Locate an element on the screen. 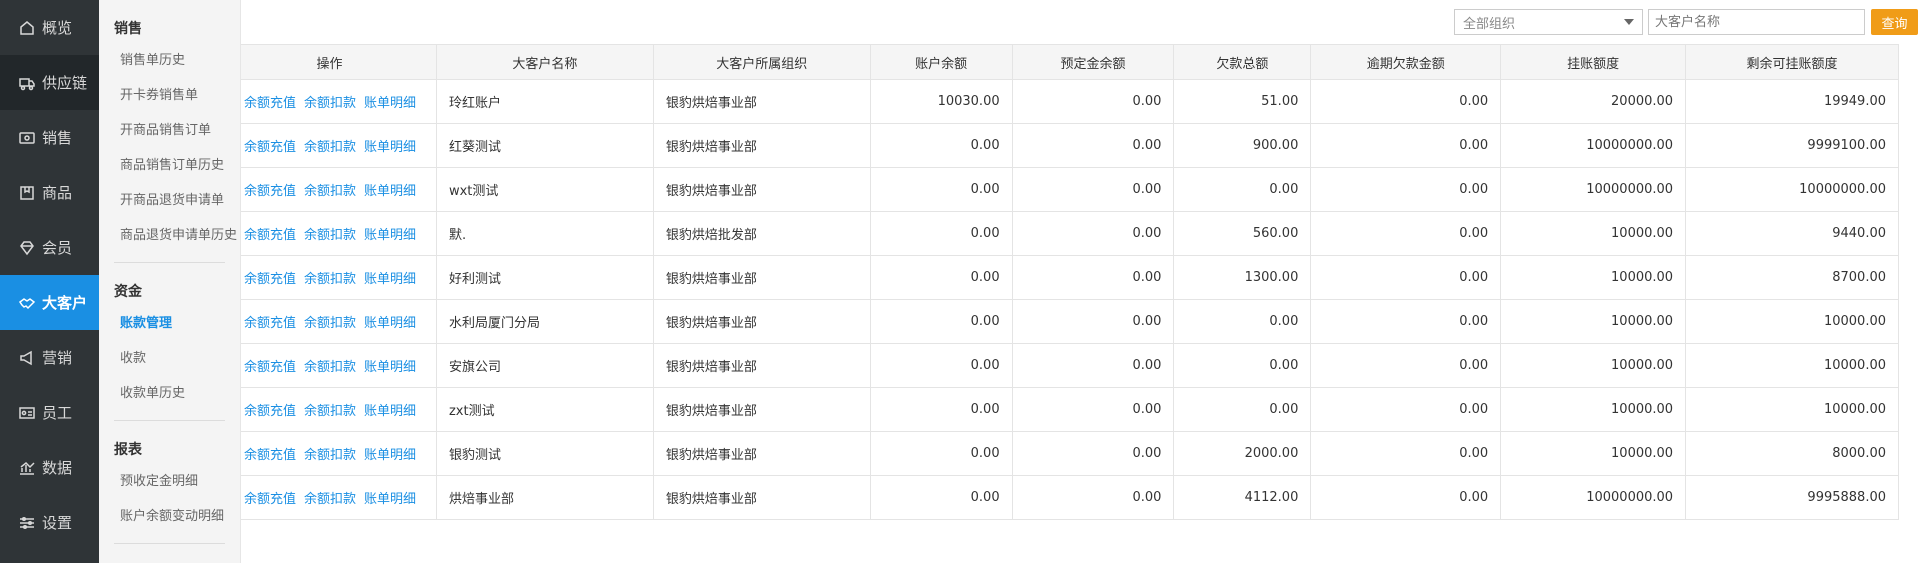 This screenshot has height=563, width=1918. customer-name-cell: 水利局厦门分局 is located at coordinates (544, 321).